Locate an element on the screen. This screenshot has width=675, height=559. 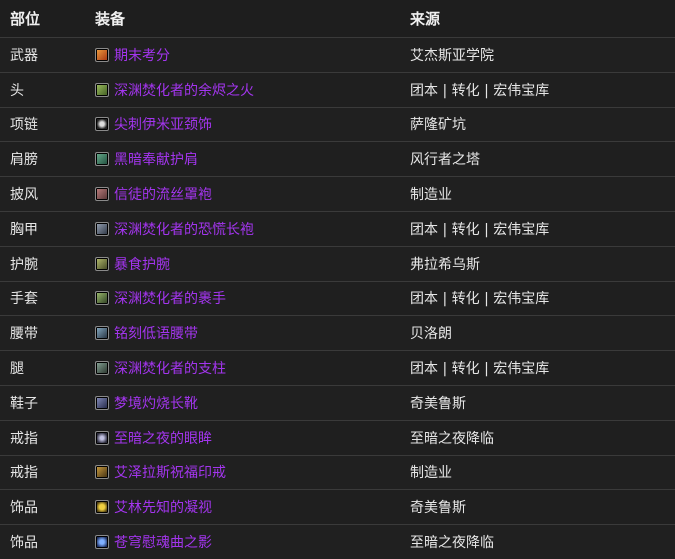
item-cell: 深渊焚化者的恐慌长袍 is located at coordinates (242, 229).